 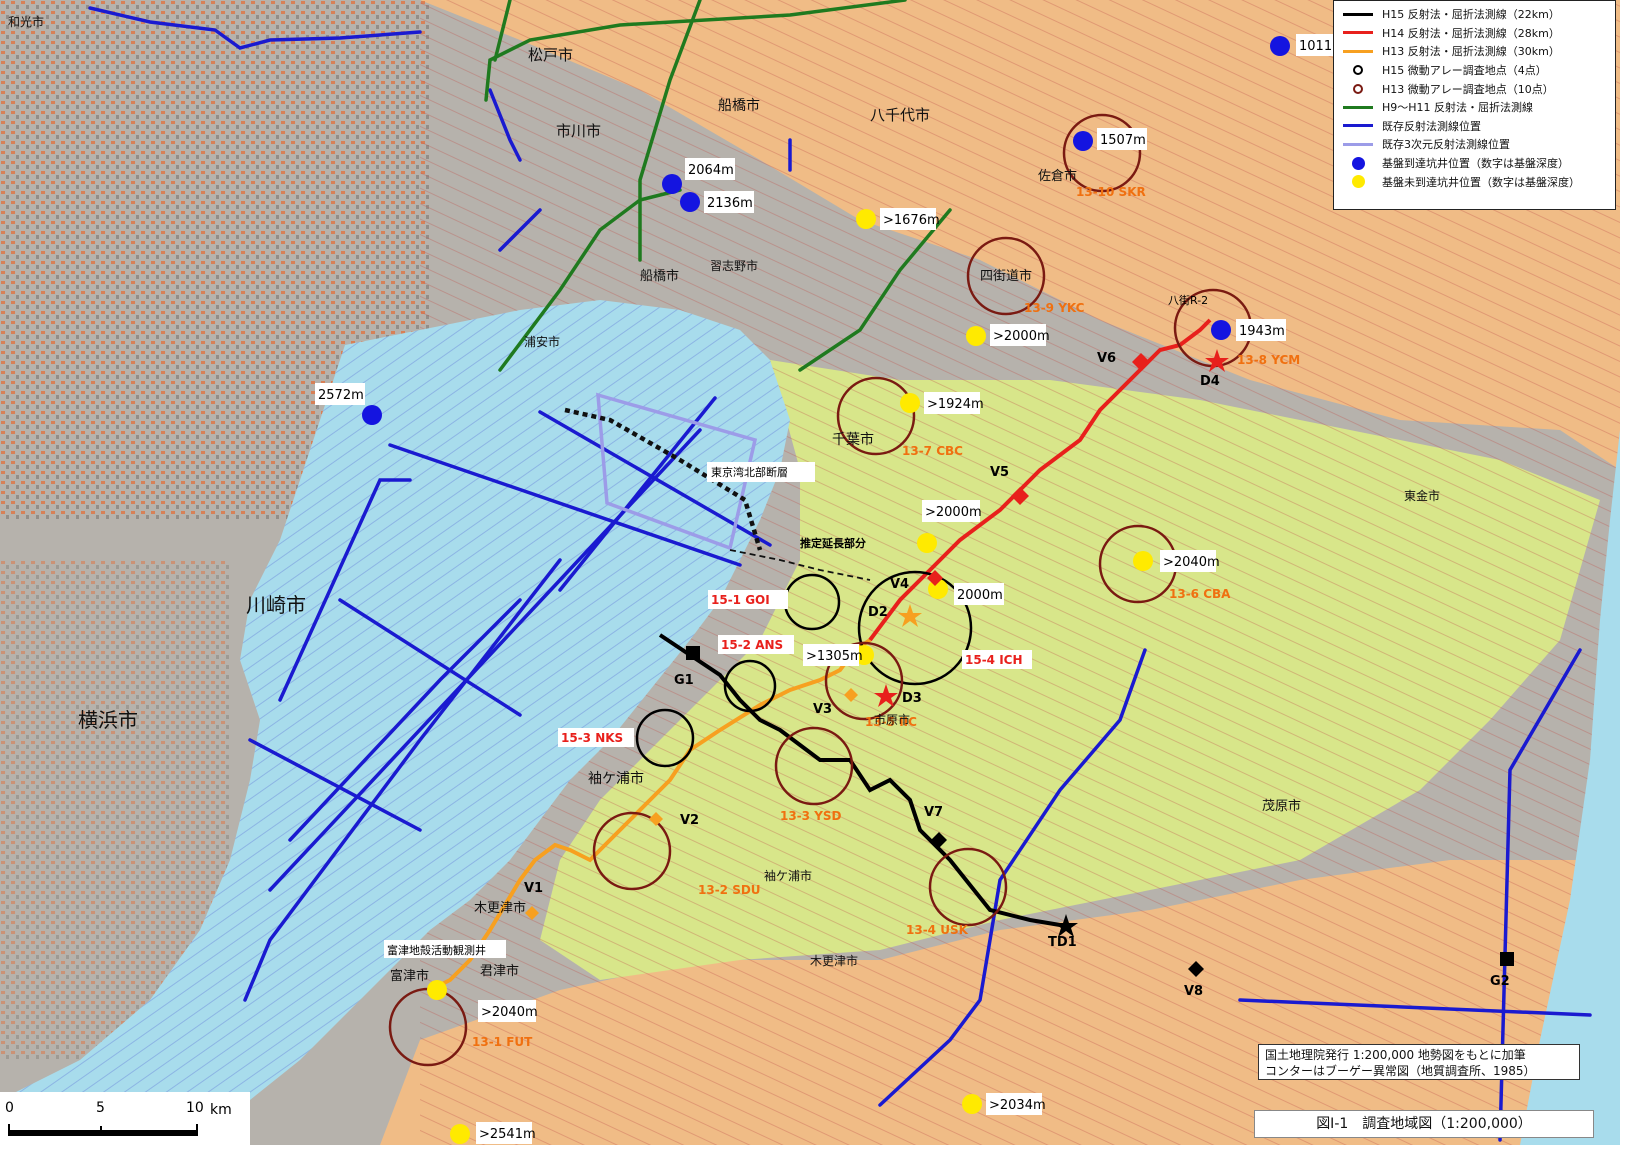 What do you see at coordinates (892, 719) in the screenshot?
I see `place-ichihara: 市原市` at bounding box center [892, 719].